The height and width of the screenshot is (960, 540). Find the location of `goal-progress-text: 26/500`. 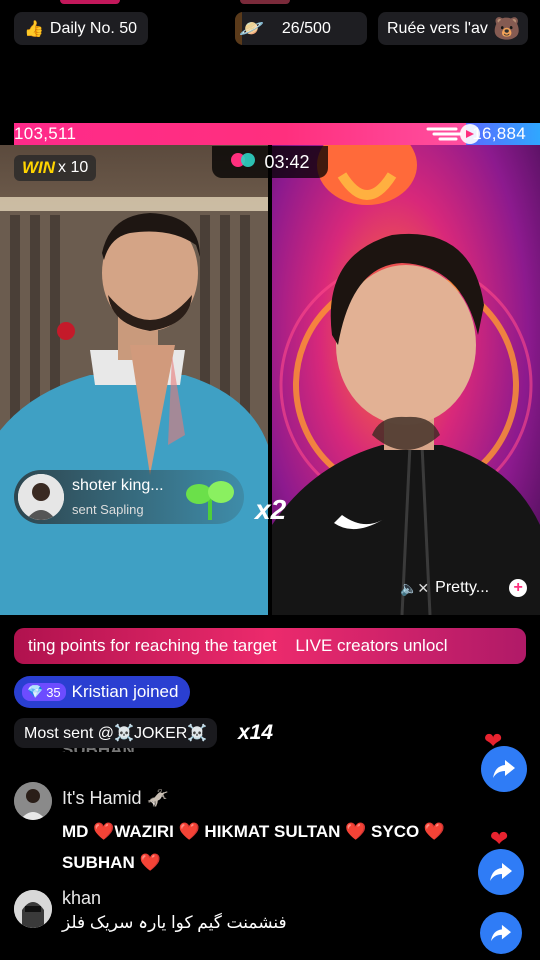

goal-progress-text: 26/500 is located at coordinates (306, 28).